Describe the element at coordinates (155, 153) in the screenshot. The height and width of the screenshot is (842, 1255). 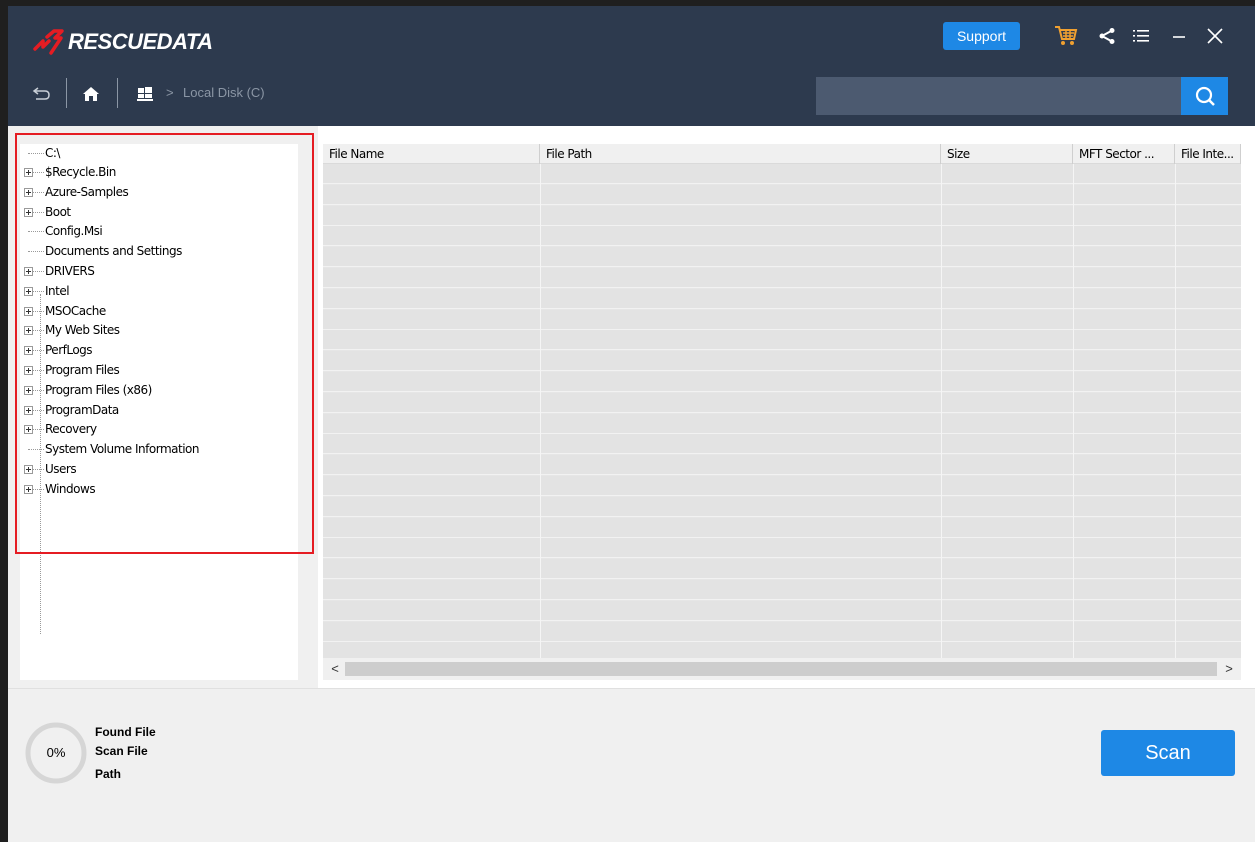
I see `tree-root: C:\` at that location.